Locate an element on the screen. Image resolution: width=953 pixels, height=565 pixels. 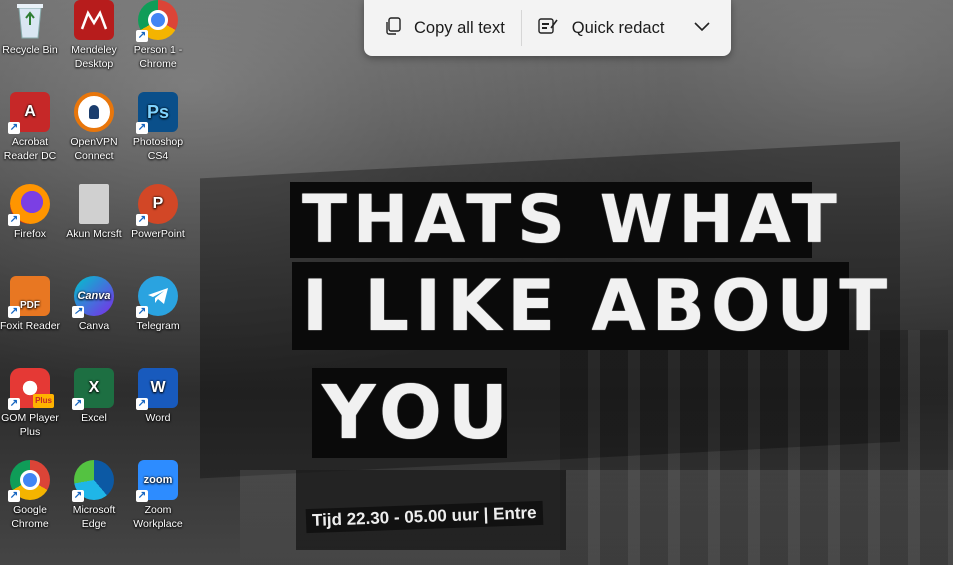
redact-icon is located at coordinates (548, 28).